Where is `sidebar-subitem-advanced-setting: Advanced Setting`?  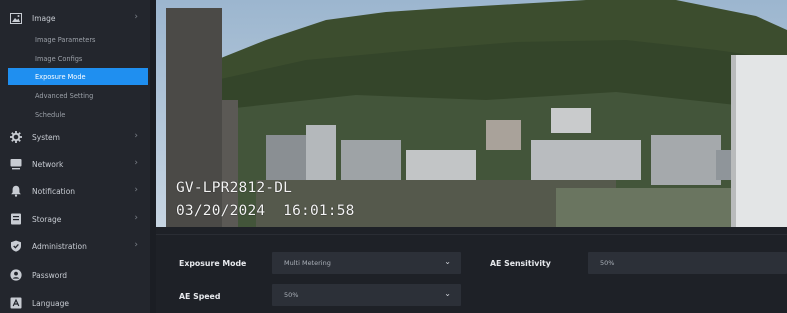
sidebar-subitem-advanced-setting: Advanced Setting is located at coordinates (78, 95).